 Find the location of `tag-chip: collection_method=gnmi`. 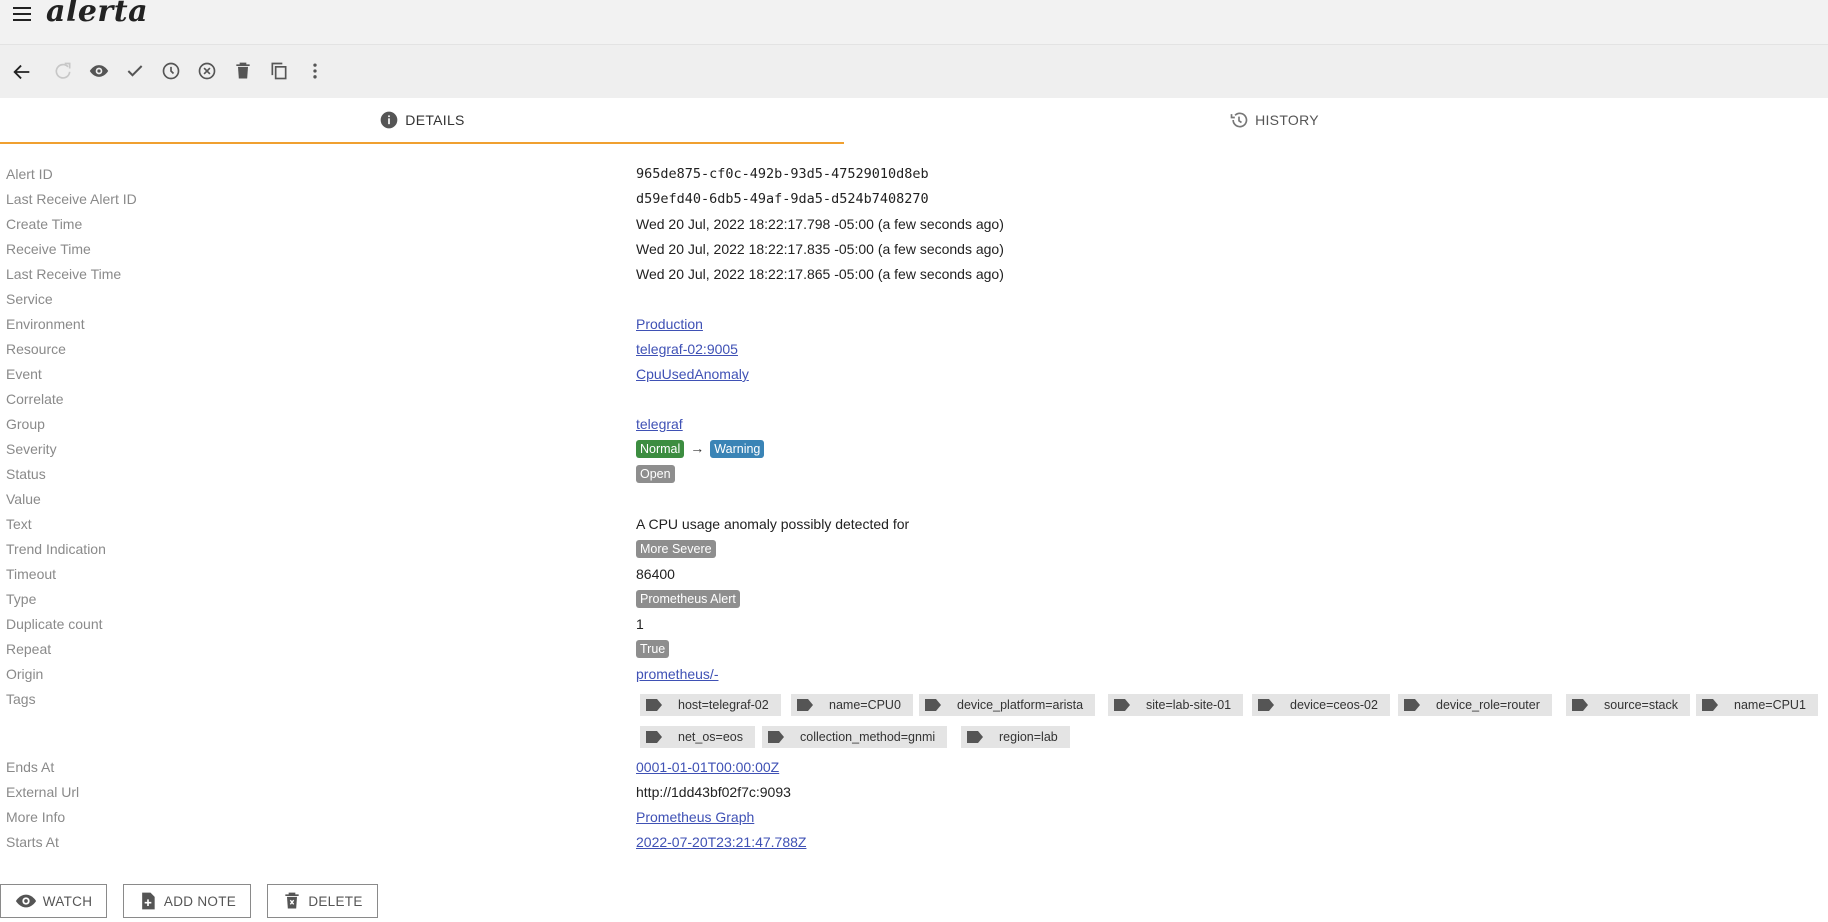

tag-chip: collection_method=gnmi is located at coordinates (855, 737).